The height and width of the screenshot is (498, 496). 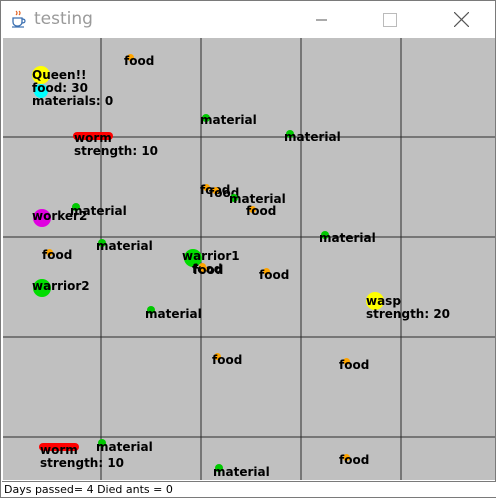 I want to click on close-icon, so click(x=461, y=19).